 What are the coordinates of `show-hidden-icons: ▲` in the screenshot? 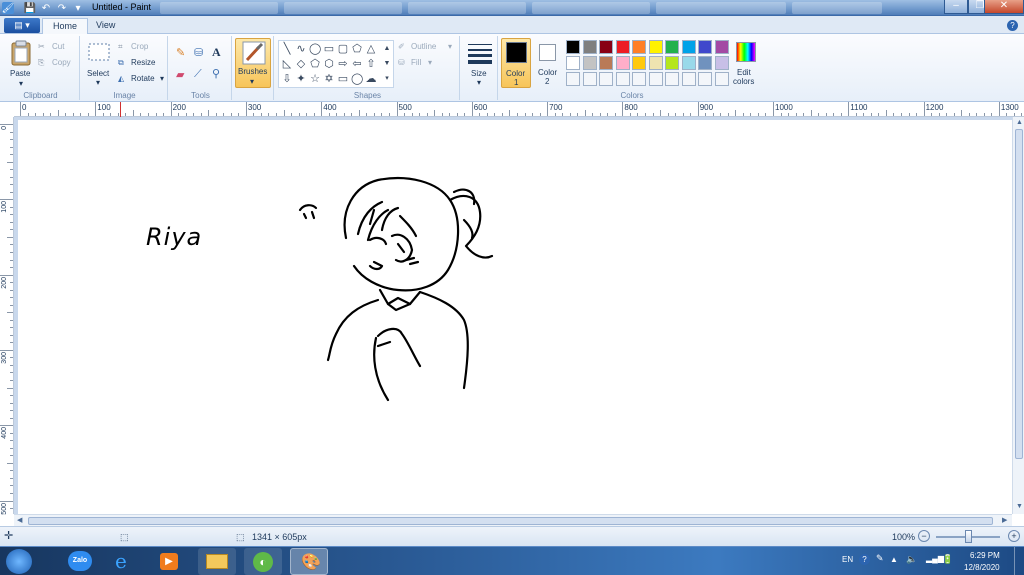 It's located at (894, 559).